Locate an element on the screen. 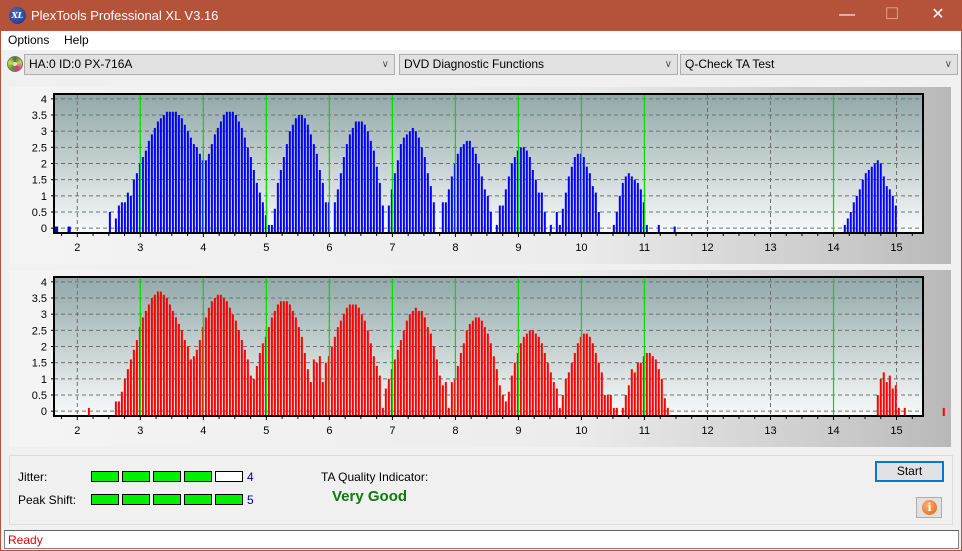 This screenshot has width=962, height=551. info-icon: i is located at coordinates (929, 507).